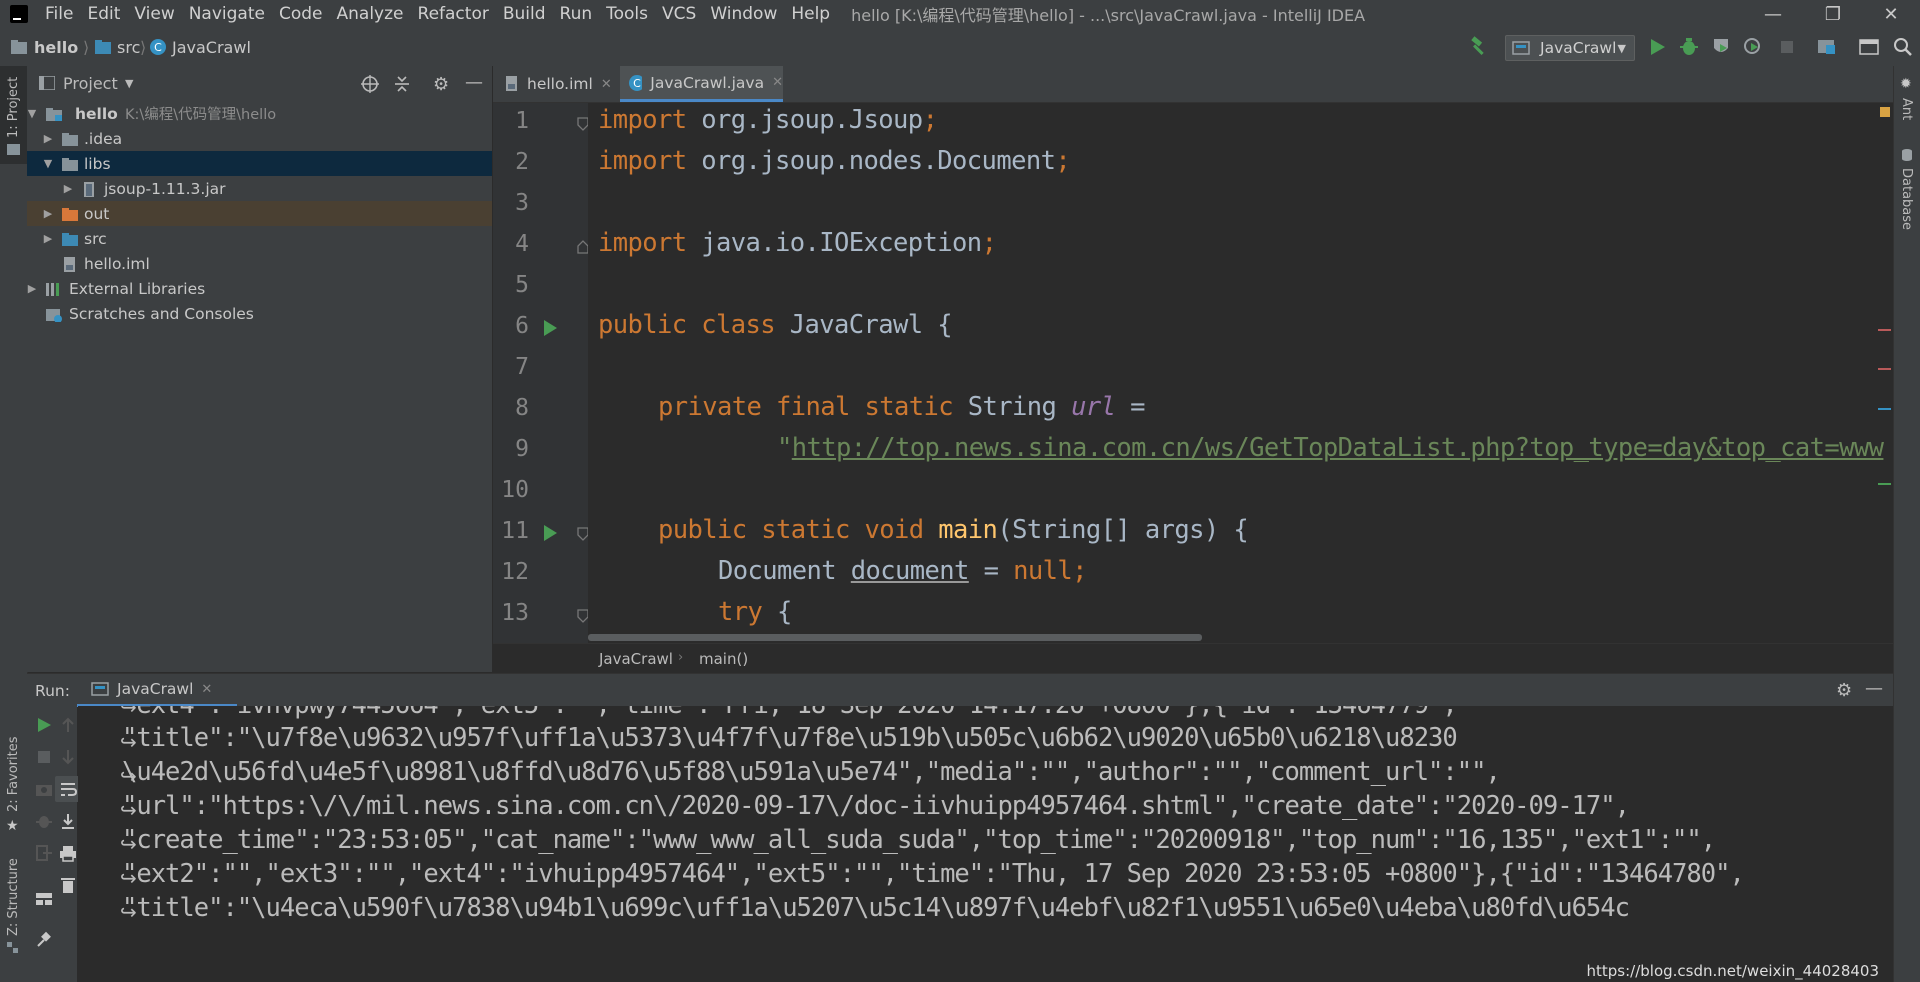  Describe the element at coordinates (1906, 84) in the screenshot. I see `ant-icon: ✹` at that location.